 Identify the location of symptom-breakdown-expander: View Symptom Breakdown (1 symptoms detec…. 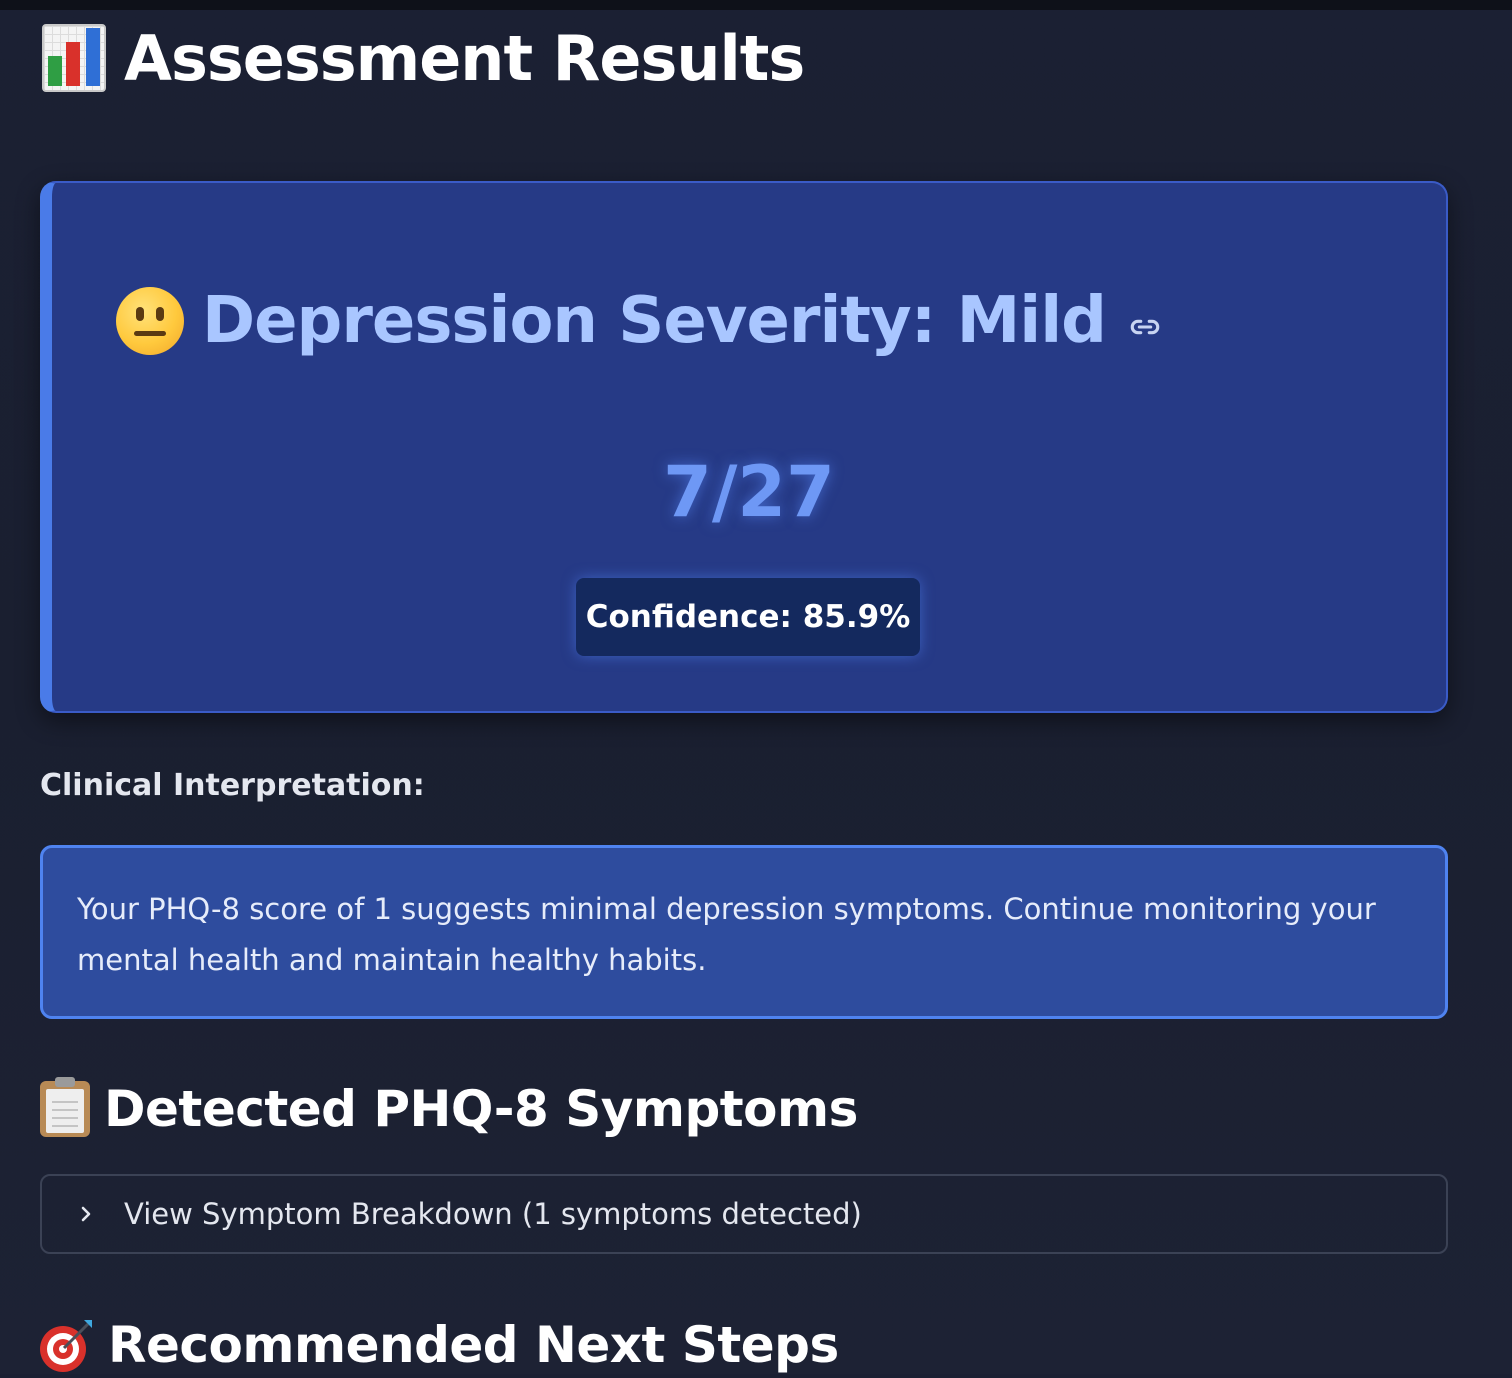
(744, 1214).